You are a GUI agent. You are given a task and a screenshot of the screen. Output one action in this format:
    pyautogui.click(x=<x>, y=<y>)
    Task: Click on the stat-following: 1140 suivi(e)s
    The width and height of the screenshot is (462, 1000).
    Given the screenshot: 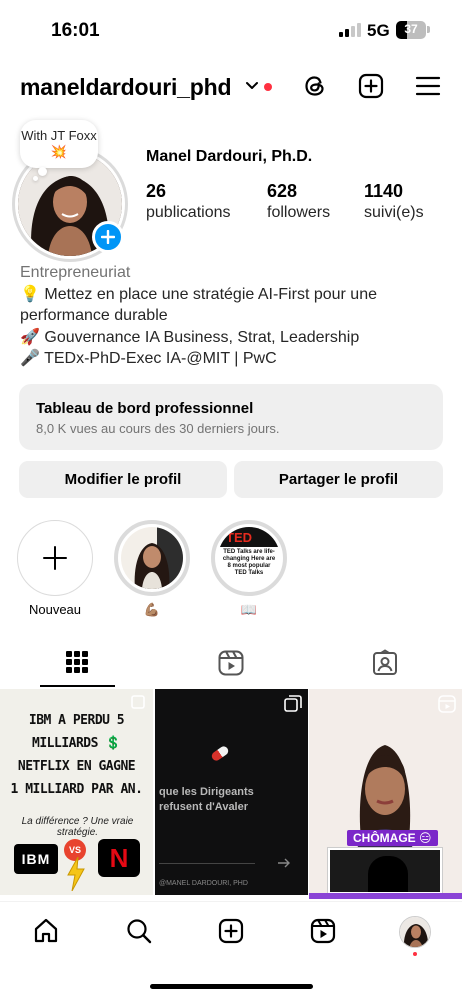 What is the action you would take?
    pyautogui.click(x=394, y=202)
    